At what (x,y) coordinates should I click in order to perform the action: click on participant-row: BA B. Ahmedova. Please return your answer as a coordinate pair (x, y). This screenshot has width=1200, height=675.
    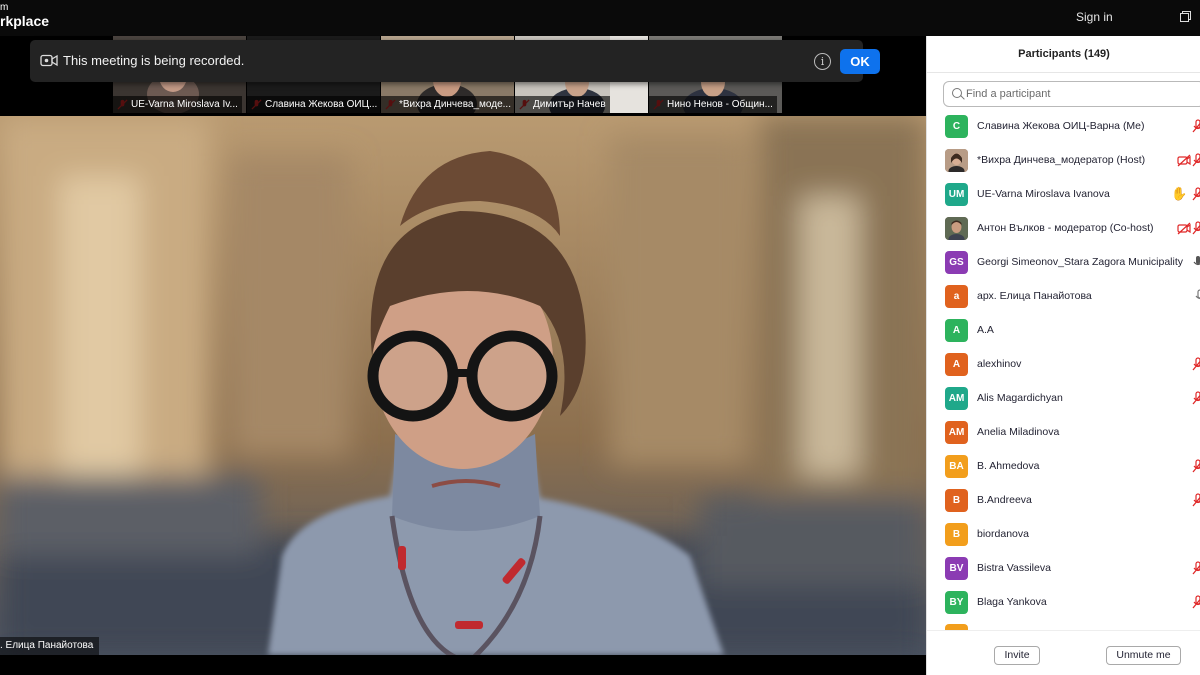
    Looking at the image, I should click on (1063, 467).